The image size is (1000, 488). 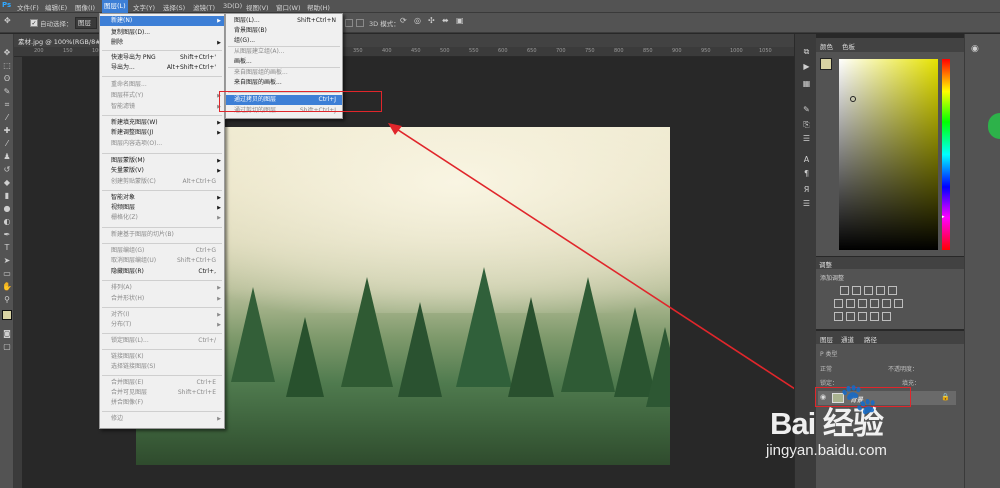 What do you see at coordinates (806, 83) in the screenshot?
I see `properties-icon: ▦` at bounding box center [806, 83].